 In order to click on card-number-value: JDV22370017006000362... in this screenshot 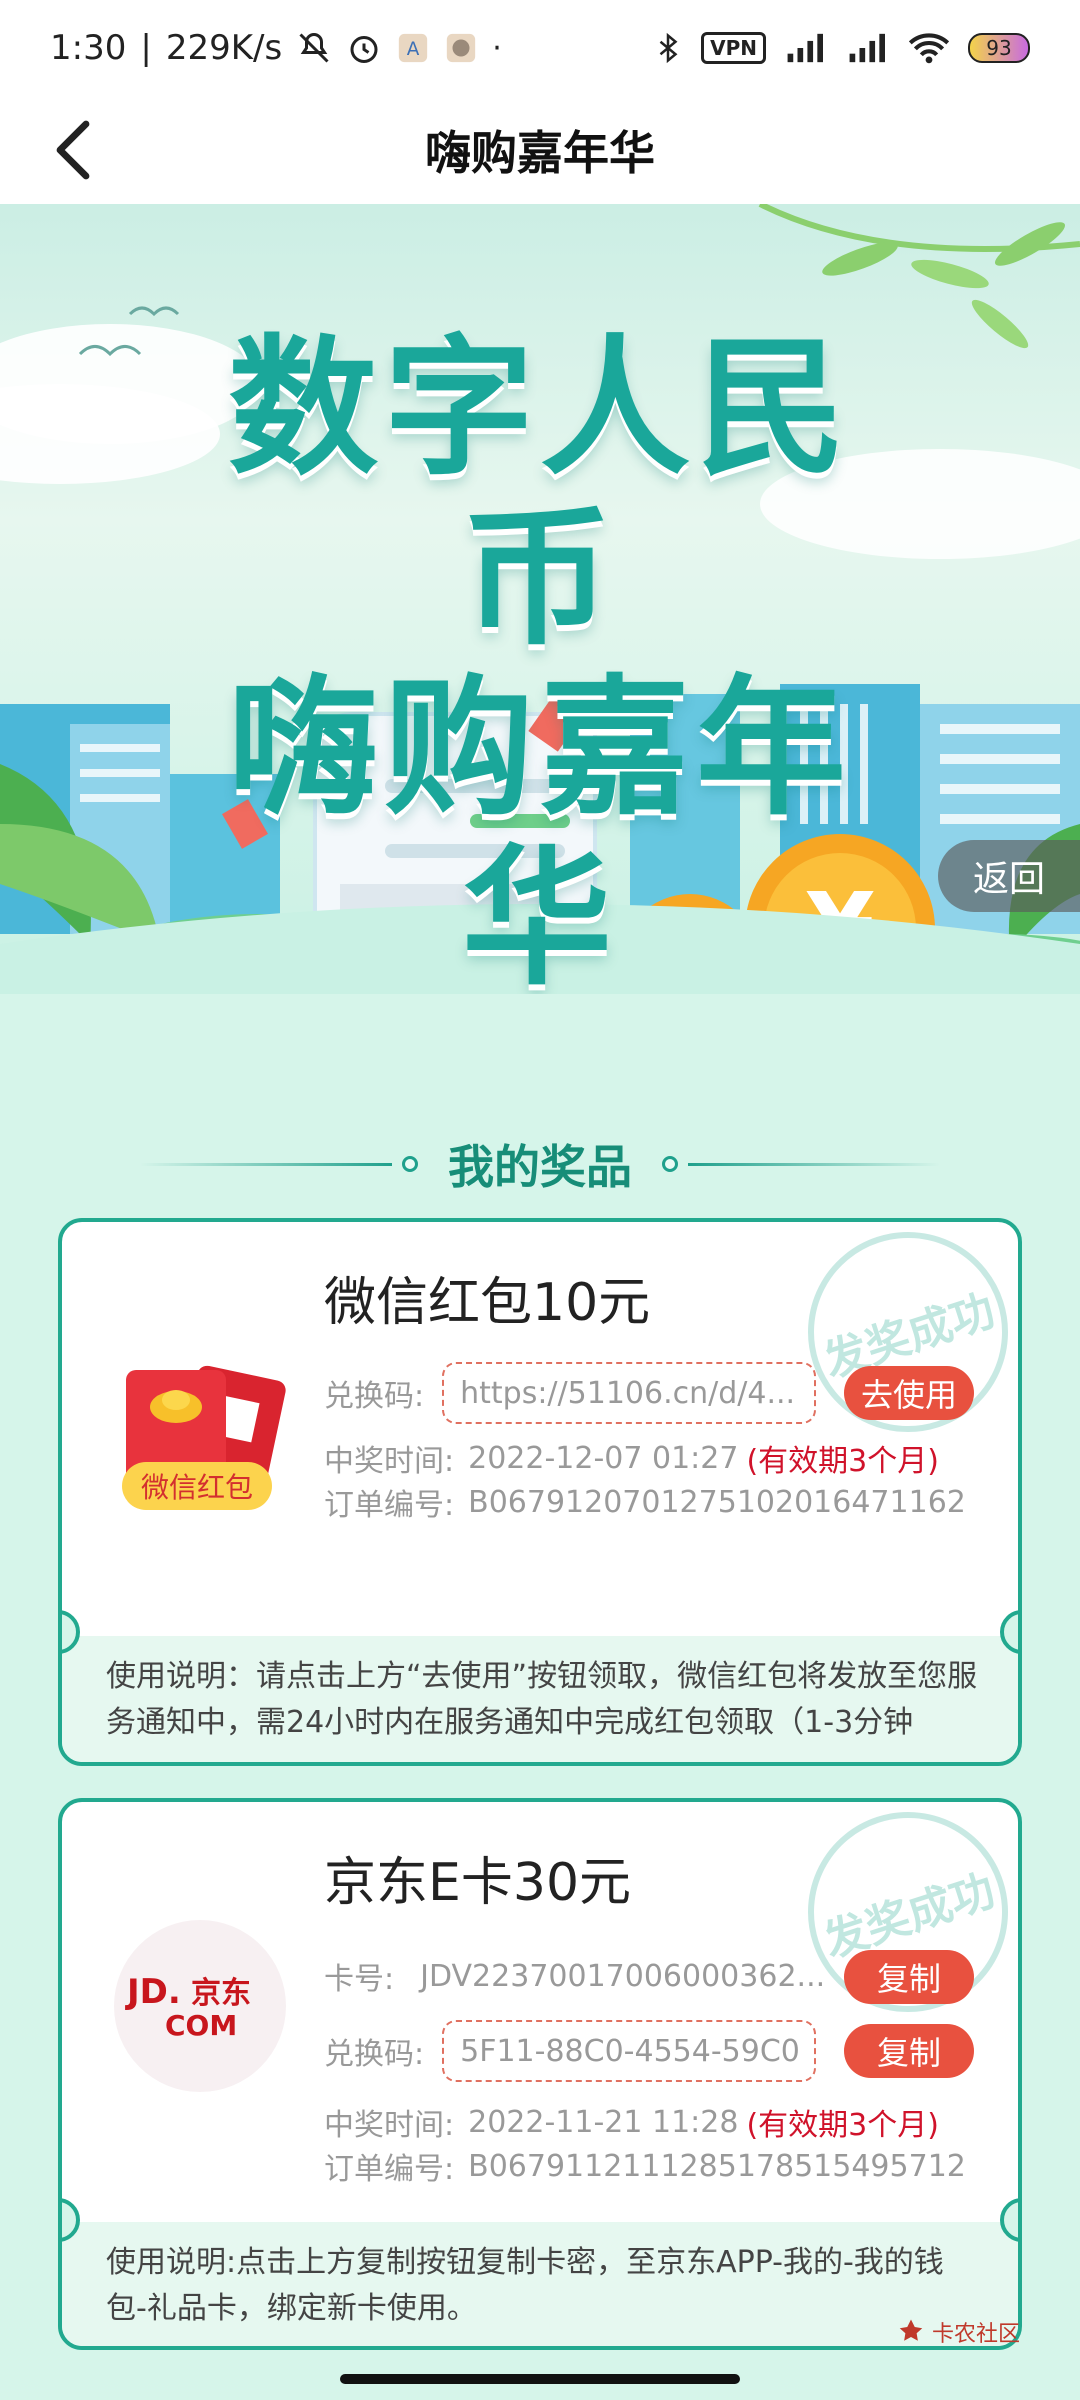, I will do `click(623, 1976)`.